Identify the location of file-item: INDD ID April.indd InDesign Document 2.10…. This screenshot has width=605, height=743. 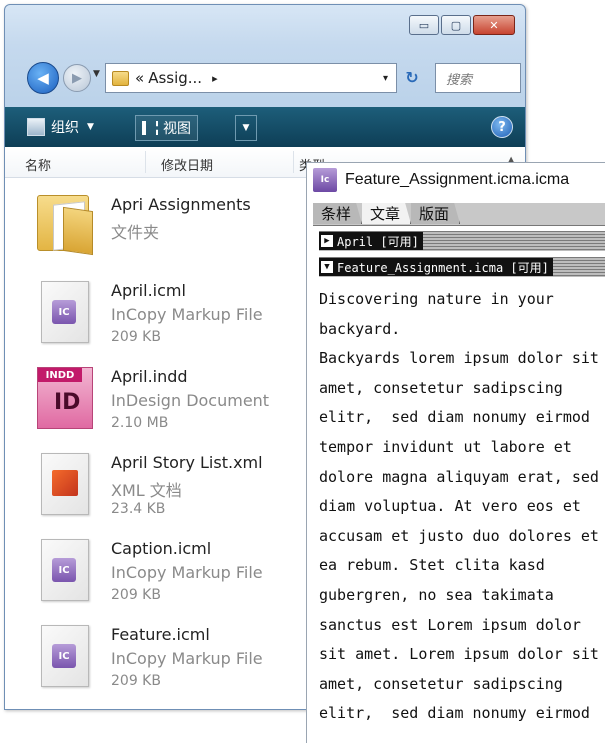
(168, 405).